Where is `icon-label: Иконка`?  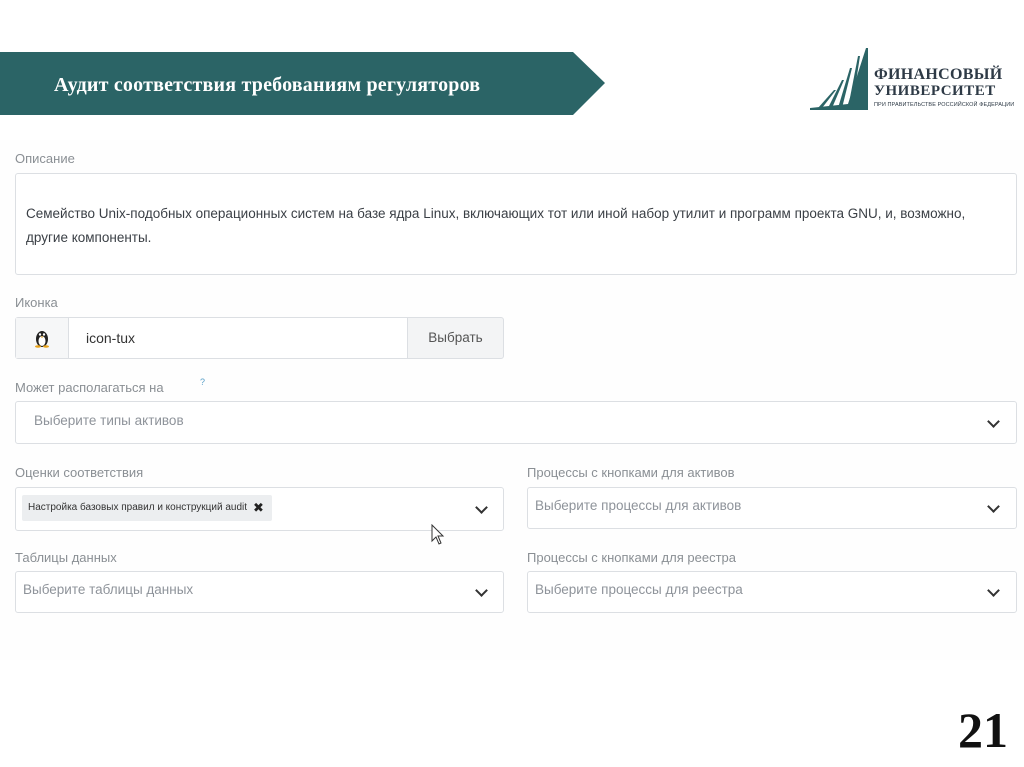
icon-label: Иконка is located at coordinates (36, 302).